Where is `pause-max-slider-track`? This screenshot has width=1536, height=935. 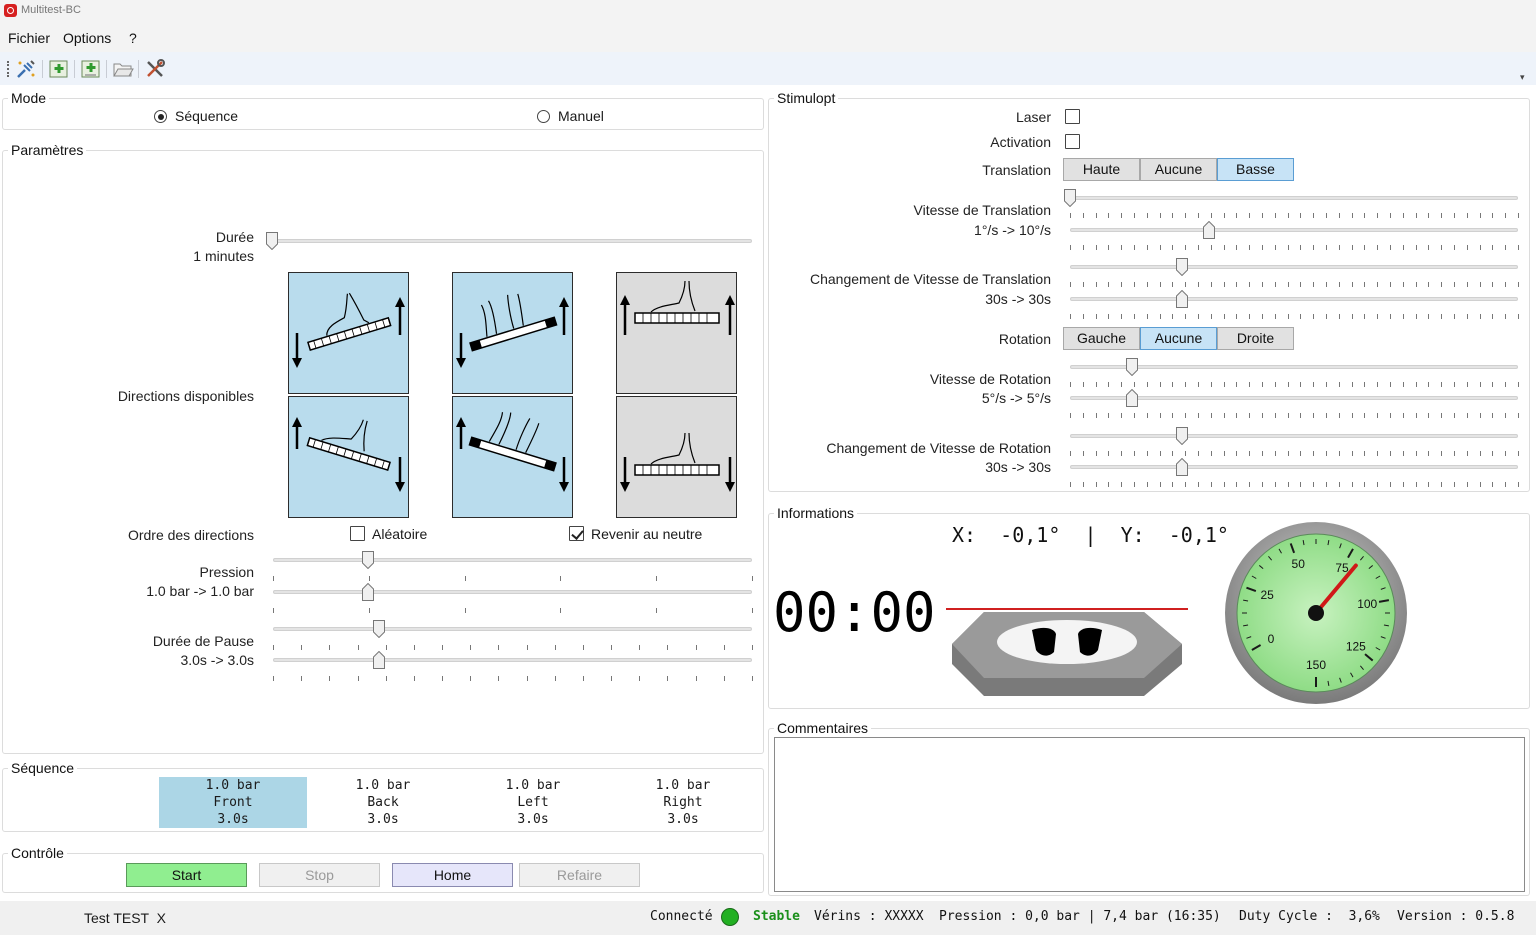 pause-max-slider-track is located at coordinates (512, 660).